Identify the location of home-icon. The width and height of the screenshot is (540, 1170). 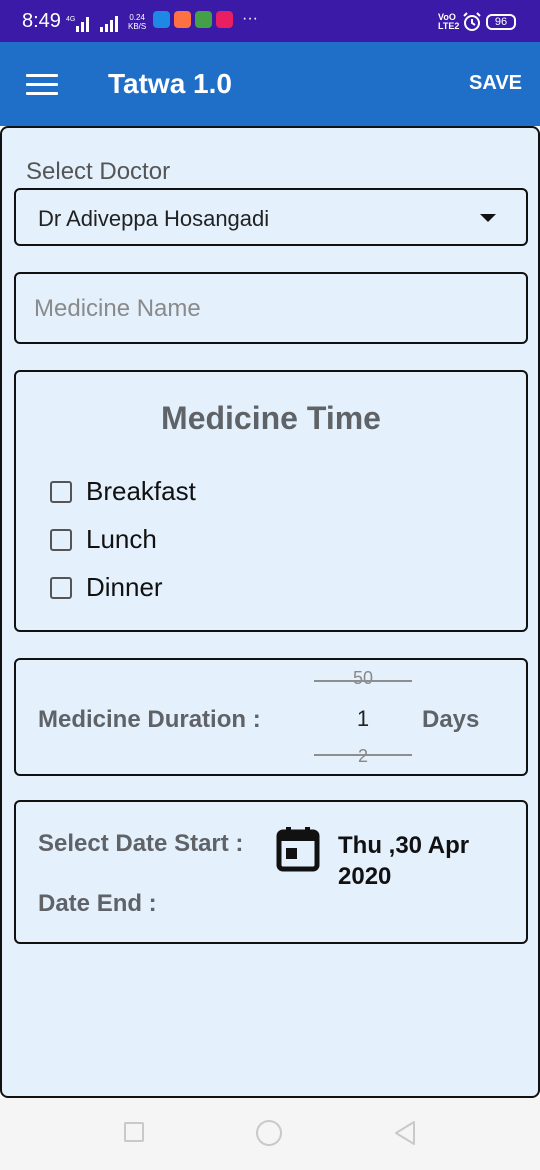
(269, 1133).